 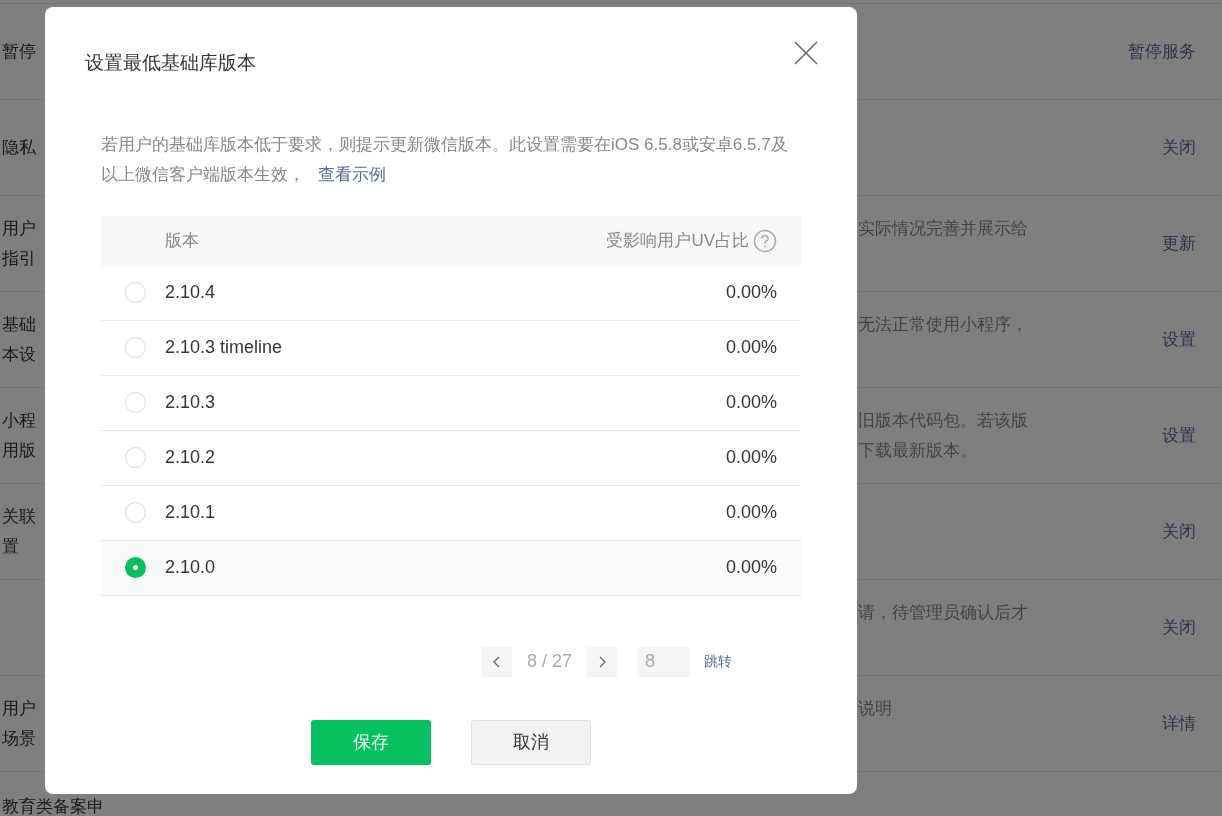 I want to click on save-button: 保存, so click(x=371, y=742).